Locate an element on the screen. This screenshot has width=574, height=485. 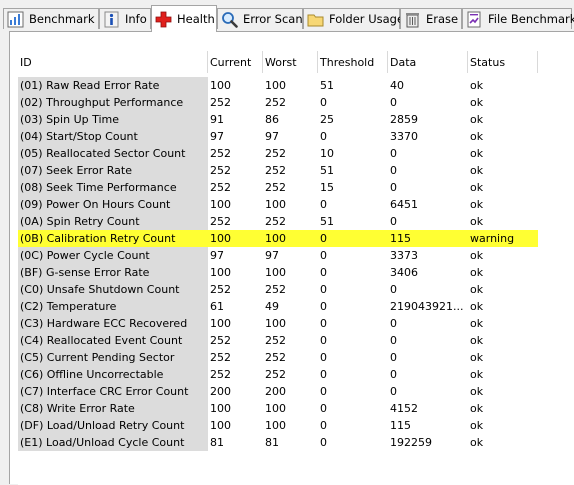
column-header-data: Data is located at coordinates (428, 62).